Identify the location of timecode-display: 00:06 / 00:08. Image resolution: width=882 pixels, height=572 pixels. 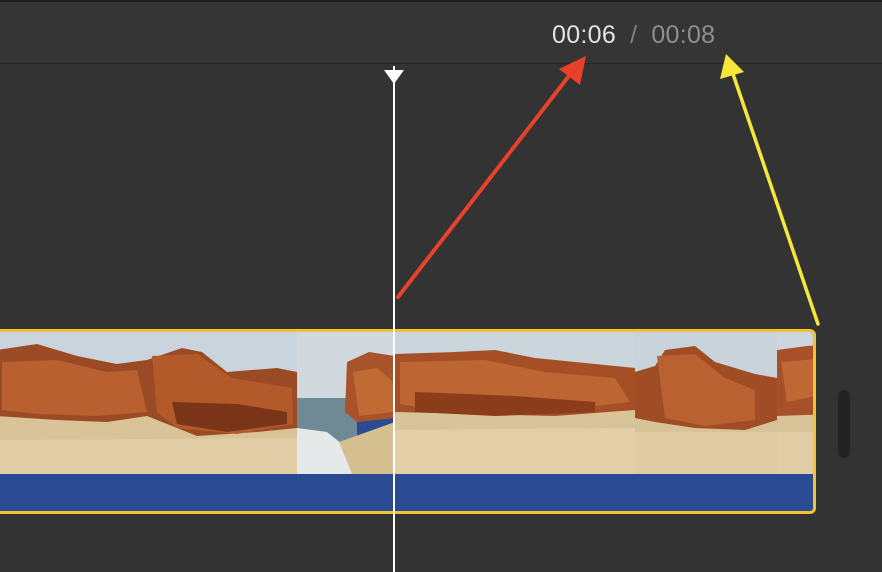
(633, 35).